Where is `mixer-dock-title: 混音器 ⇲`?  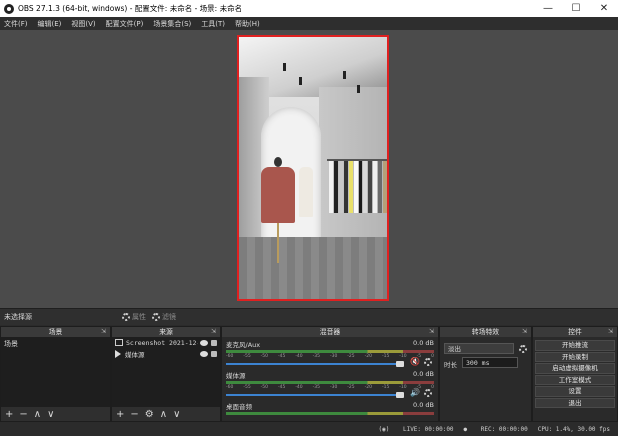
mixer-dock-title: 混音器 ⇲ is located at coordinates (330, 332).